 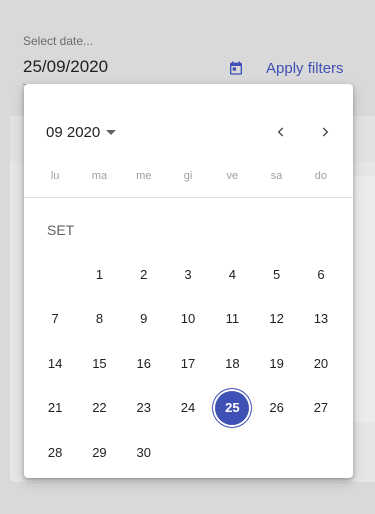 I want to click on day-number: 8, so click(x=99, y=319).